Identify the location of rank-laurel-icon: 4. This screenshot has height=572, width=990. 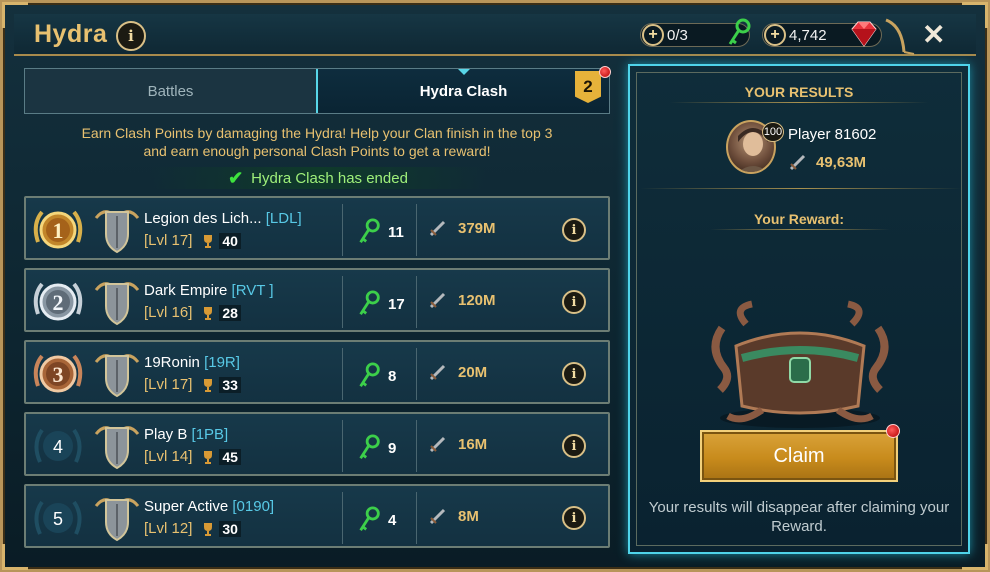
(58, 445).